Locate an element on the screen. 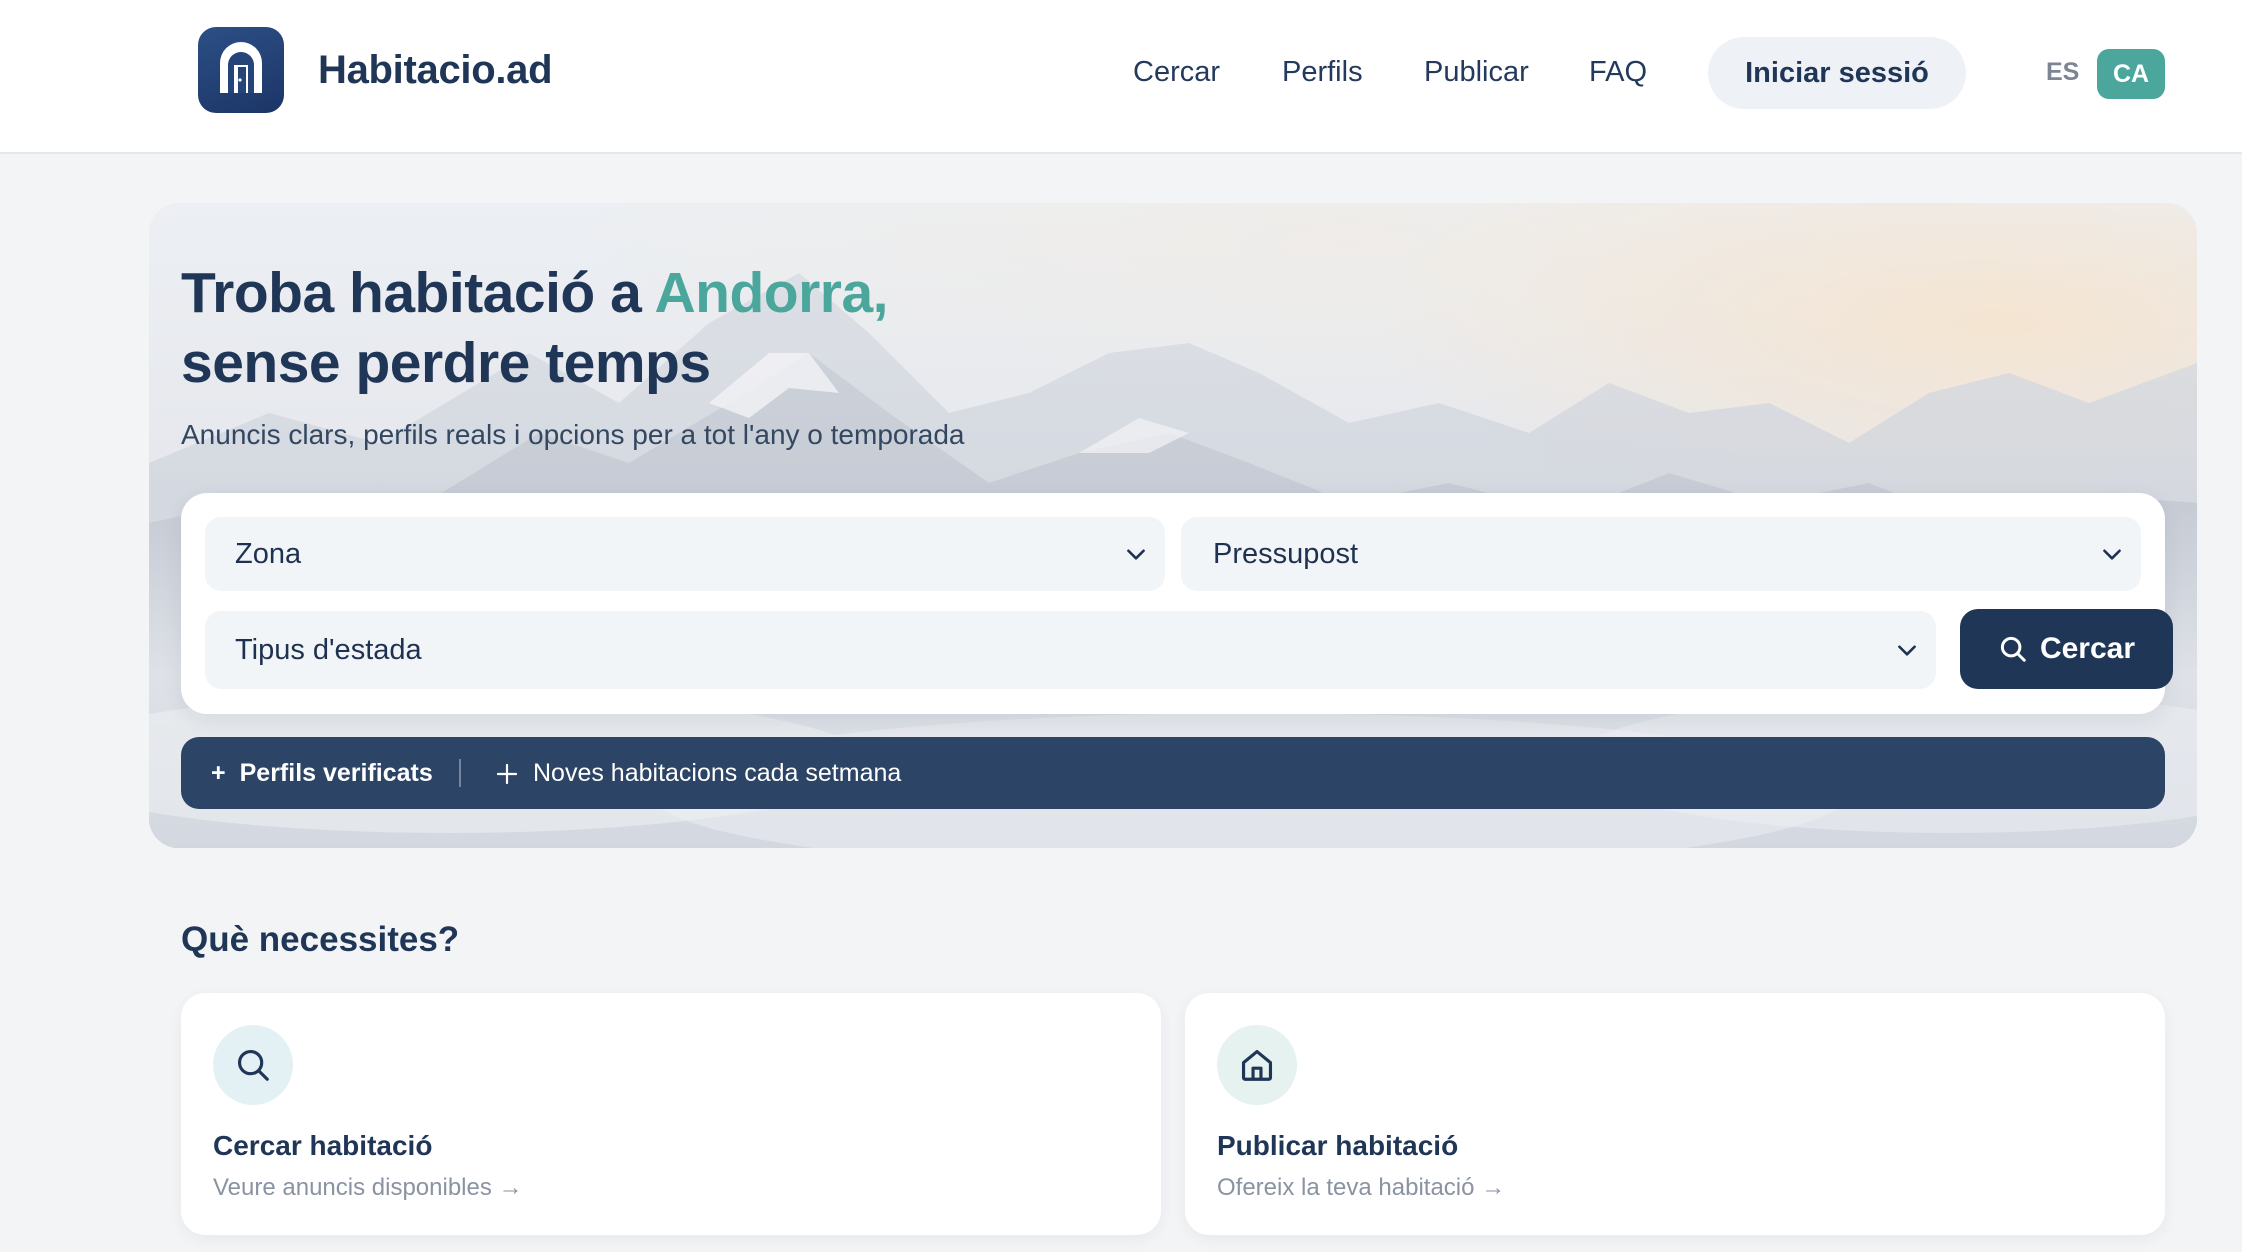 This screenshot has height=1252, width=2242. feature-label: Perfils verificats is located at coordinates (336, 773).